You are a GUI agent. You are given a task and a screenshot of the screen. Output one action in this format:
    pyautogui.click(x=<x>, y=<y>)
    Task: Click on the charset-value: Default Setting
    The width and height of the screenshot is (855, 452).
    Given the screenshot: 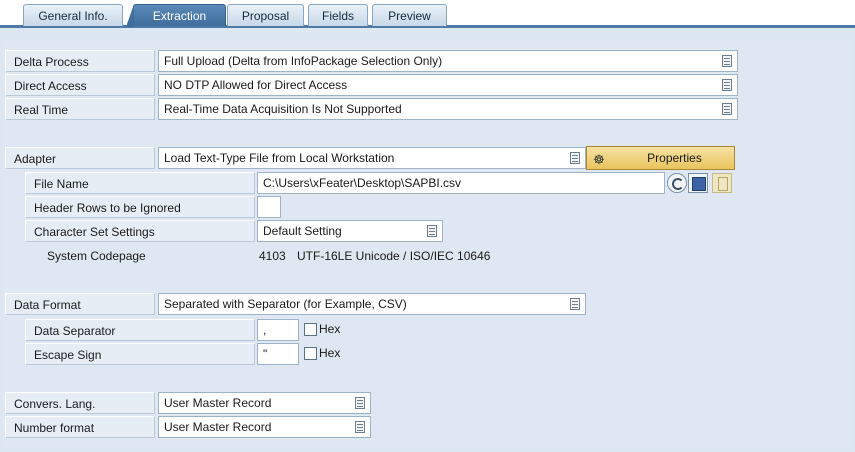 What is the action you would take?
    pyautogui.click(x=302, y=231)
    